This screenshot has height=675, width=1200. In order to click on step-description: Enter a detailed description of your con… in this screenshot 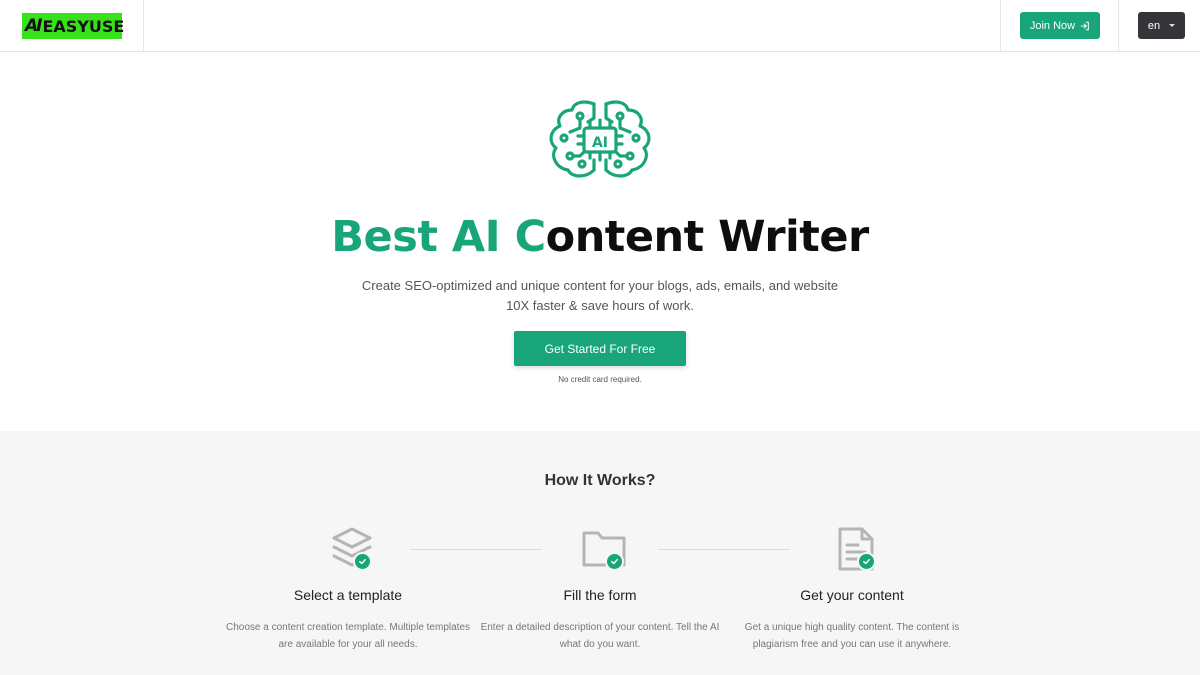, I will do `click(600, 636)`.